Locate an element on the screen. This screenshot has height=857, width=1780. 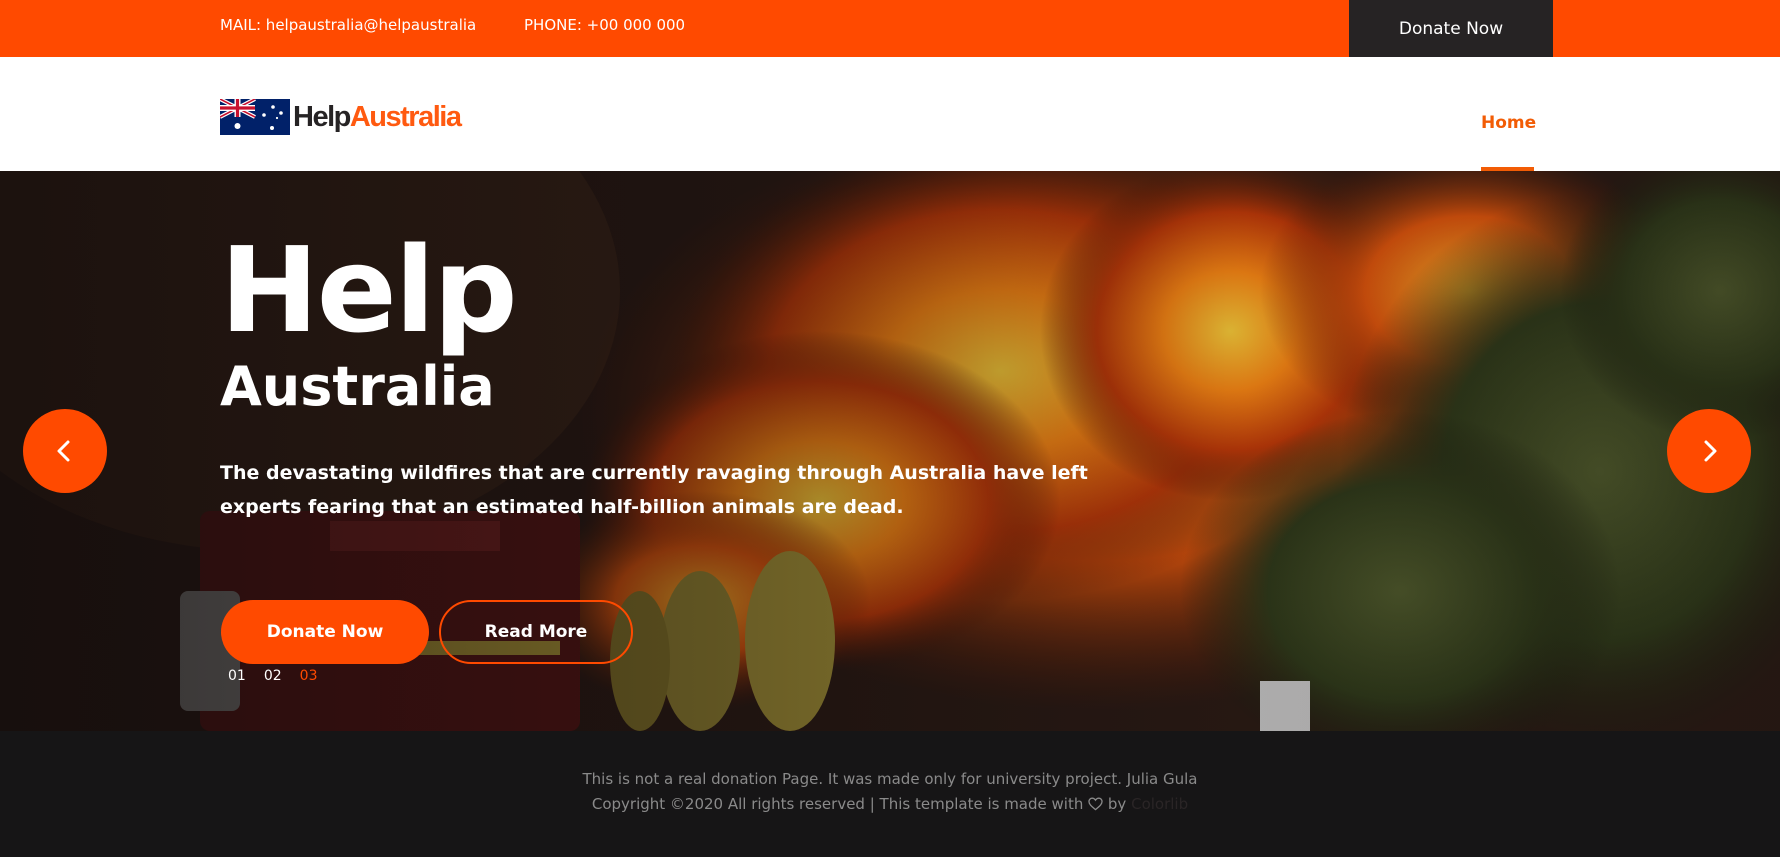
brand-name-part1: Help is located at coordinates (322, 117).